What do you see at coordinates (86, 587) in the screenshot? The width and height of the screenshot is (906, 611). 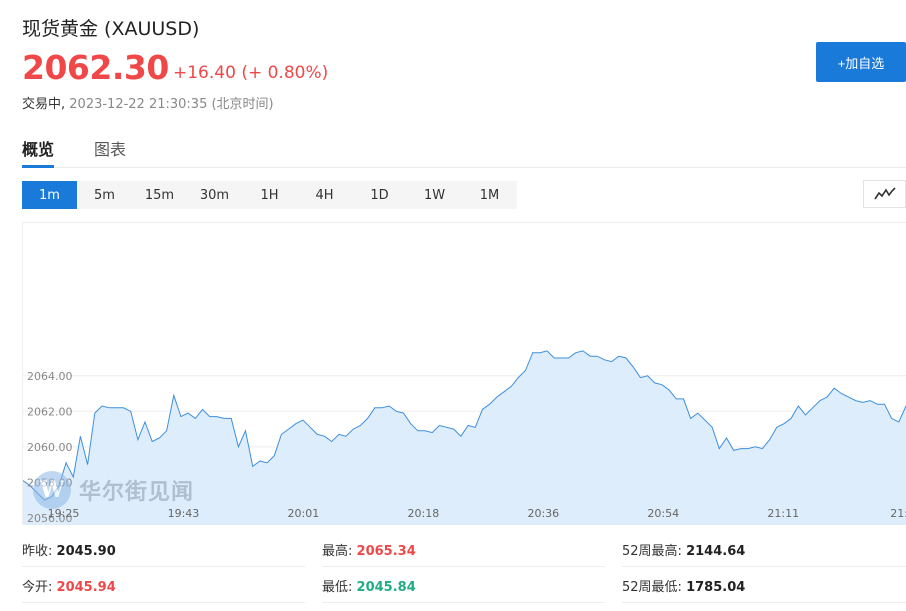 I see `stat-value: 2045.94` at bounding box center [86, 587].